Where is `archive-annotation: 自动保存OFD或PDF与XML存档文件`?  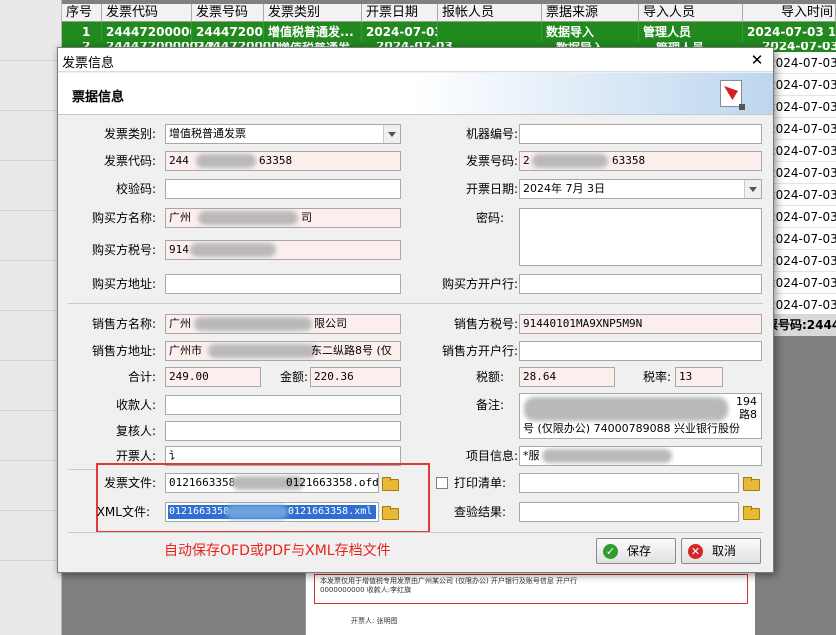 archive-annotation: 自动保存OFD或PDF与XML存档文件 is located at coordinates (277, 551).